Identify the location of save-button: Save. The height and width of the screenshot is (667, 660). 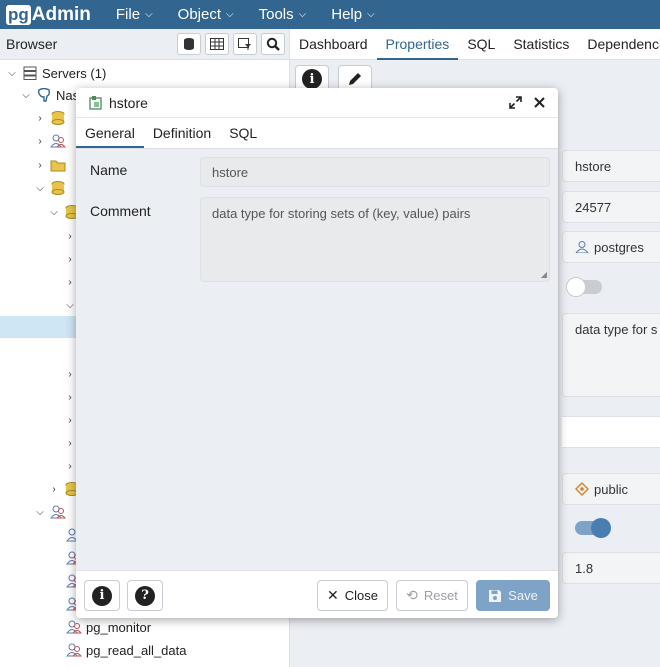
(513, 595).